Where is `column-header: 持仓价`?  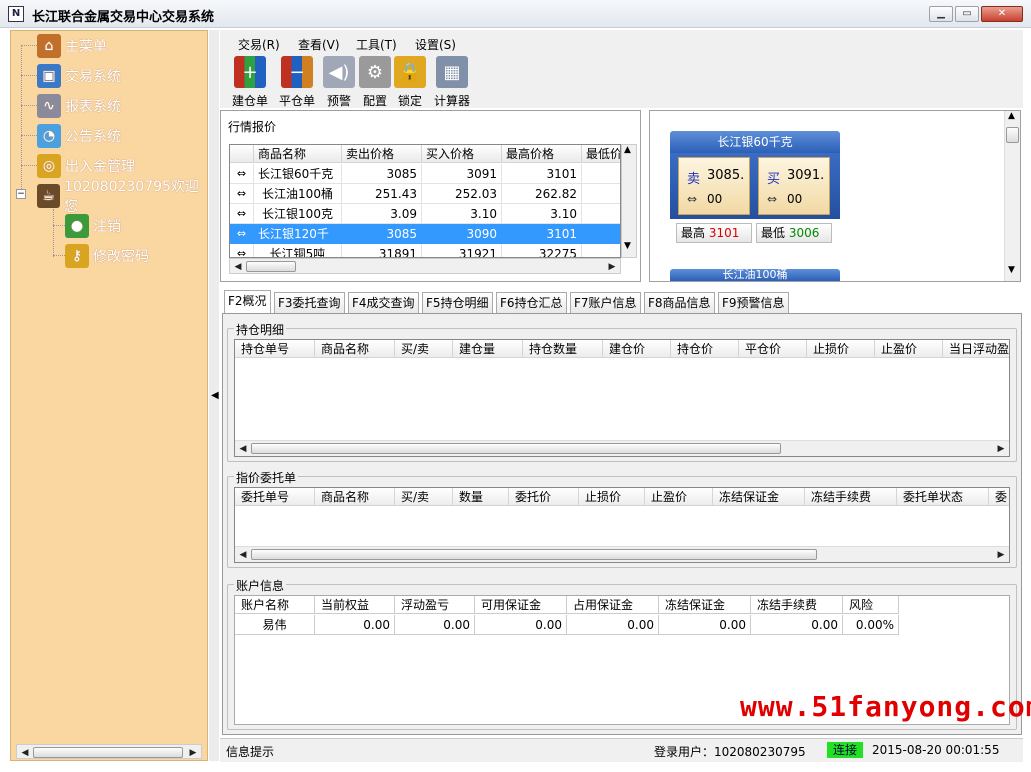 column-header: 持仓价 is located at coordinates (705, 349).